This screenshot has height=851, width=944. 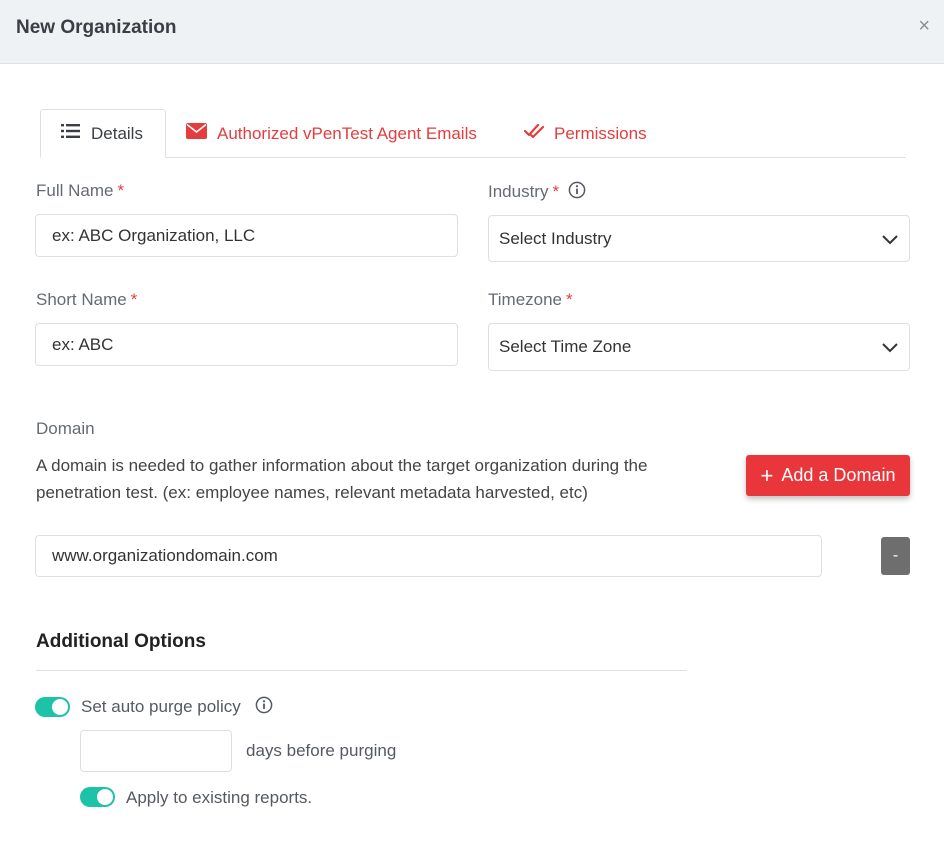 What do you see at coordinates (219, 797) in the screenshot?
I see `apply-existing-label: Apply to existing reports.` at bounding box center [219, 797].